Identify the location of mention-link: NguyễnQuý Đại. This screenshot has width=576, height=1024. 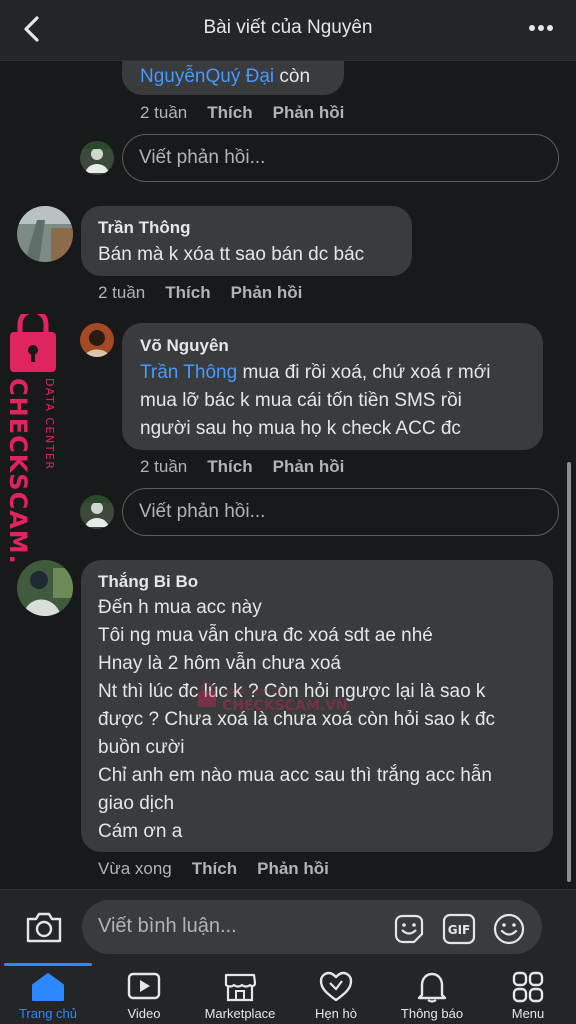
(207, 76).